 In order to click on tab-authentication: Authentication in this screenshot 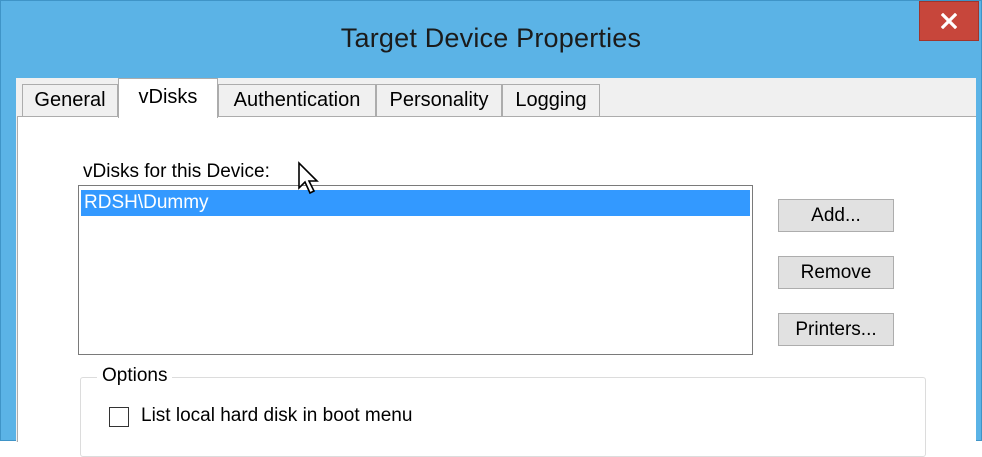, I will do `click(297, 100)`.